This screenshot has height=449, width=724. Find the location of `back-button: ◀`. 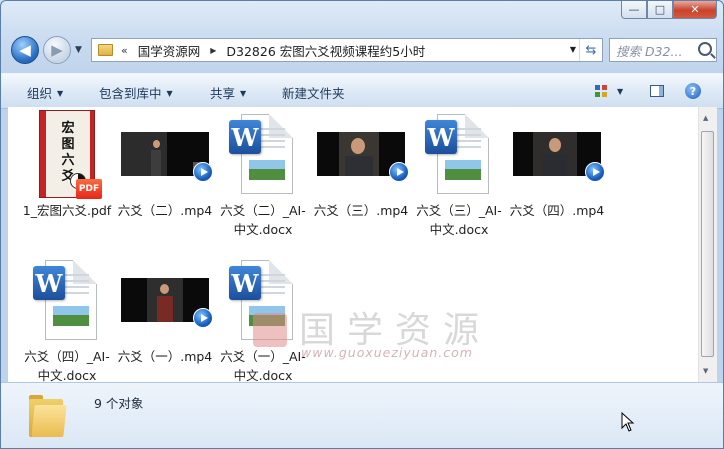

back-button: ◀ is located at coordinates (25, 50).